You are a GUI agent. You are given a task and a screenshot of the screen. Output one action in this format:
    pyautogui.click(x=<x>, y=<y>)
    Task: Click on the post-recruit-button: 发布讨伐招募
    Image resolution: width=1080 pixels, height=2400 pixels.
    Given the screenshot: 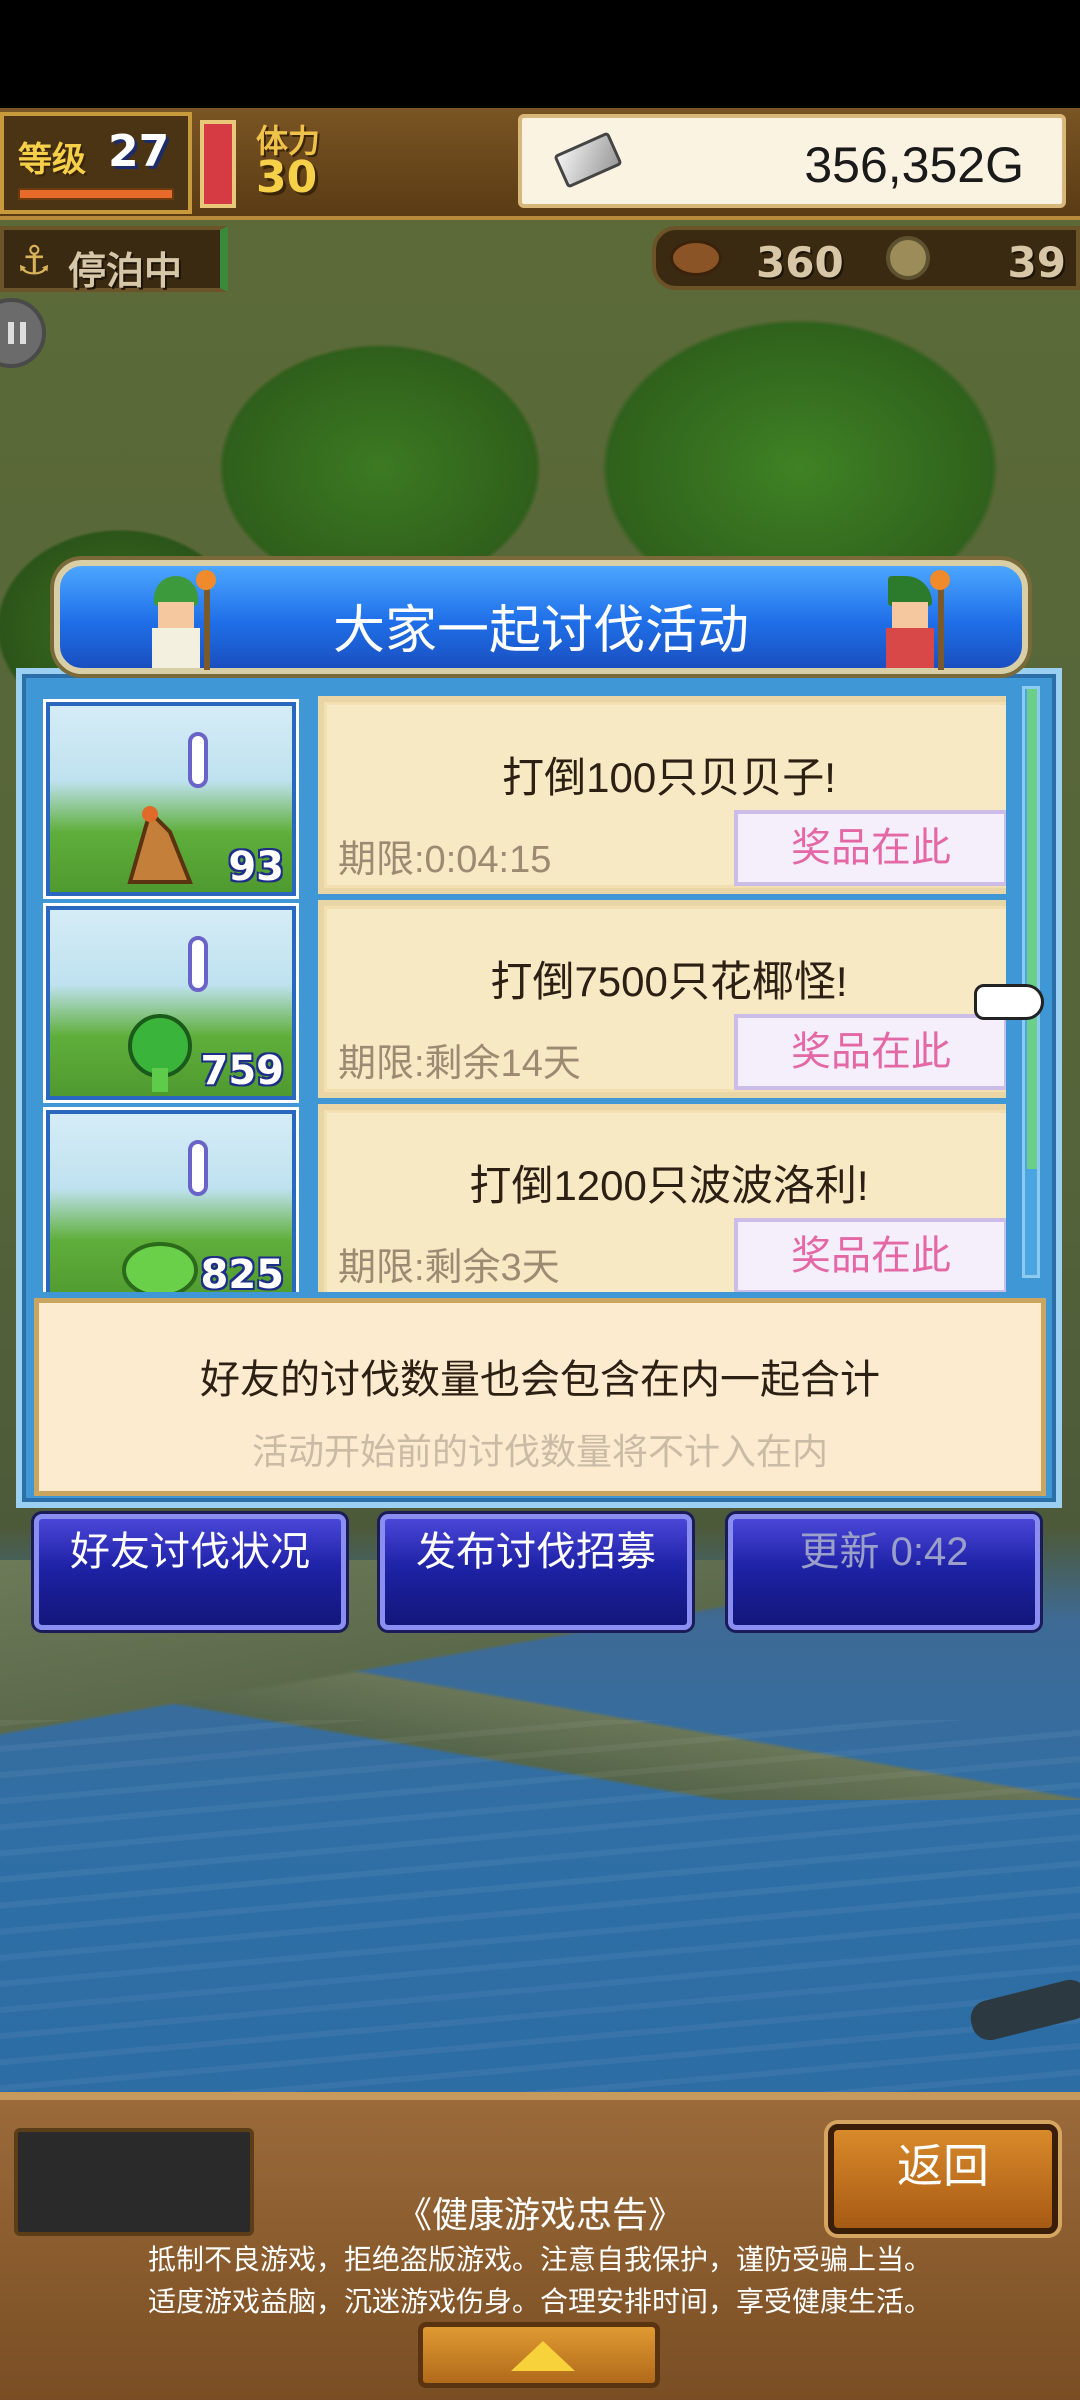 What is the action you would take?
    pyautogui.click(x=536, y=1572)
    